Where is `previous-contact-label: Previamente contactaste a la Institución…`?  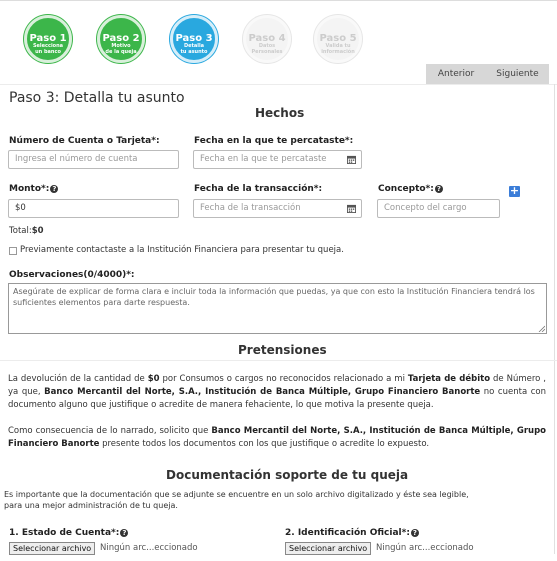
previous-contact-label: Previamente contactaste a la Institución… is located at coordinates (182, 250).